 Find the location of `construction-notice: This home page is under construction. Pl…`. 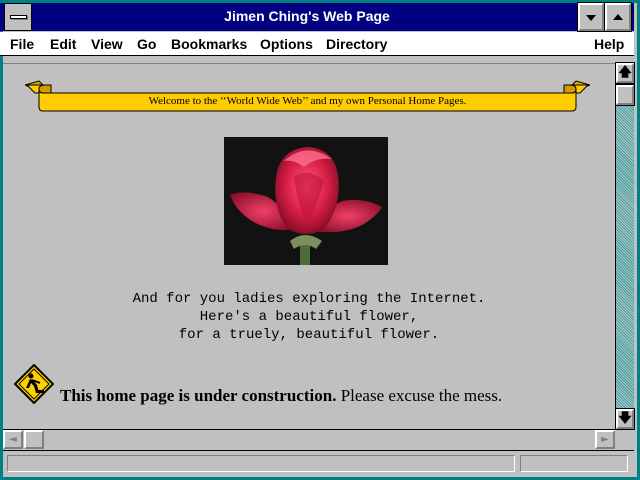

construction-notice: This home page is under construction. Pl… is located at coordinates (281, 396).